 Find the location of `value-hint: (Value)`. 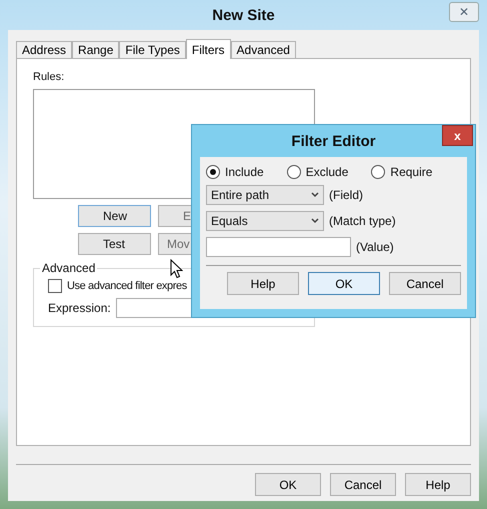

value-hint: (Value) is located at coordinates (375, 247).